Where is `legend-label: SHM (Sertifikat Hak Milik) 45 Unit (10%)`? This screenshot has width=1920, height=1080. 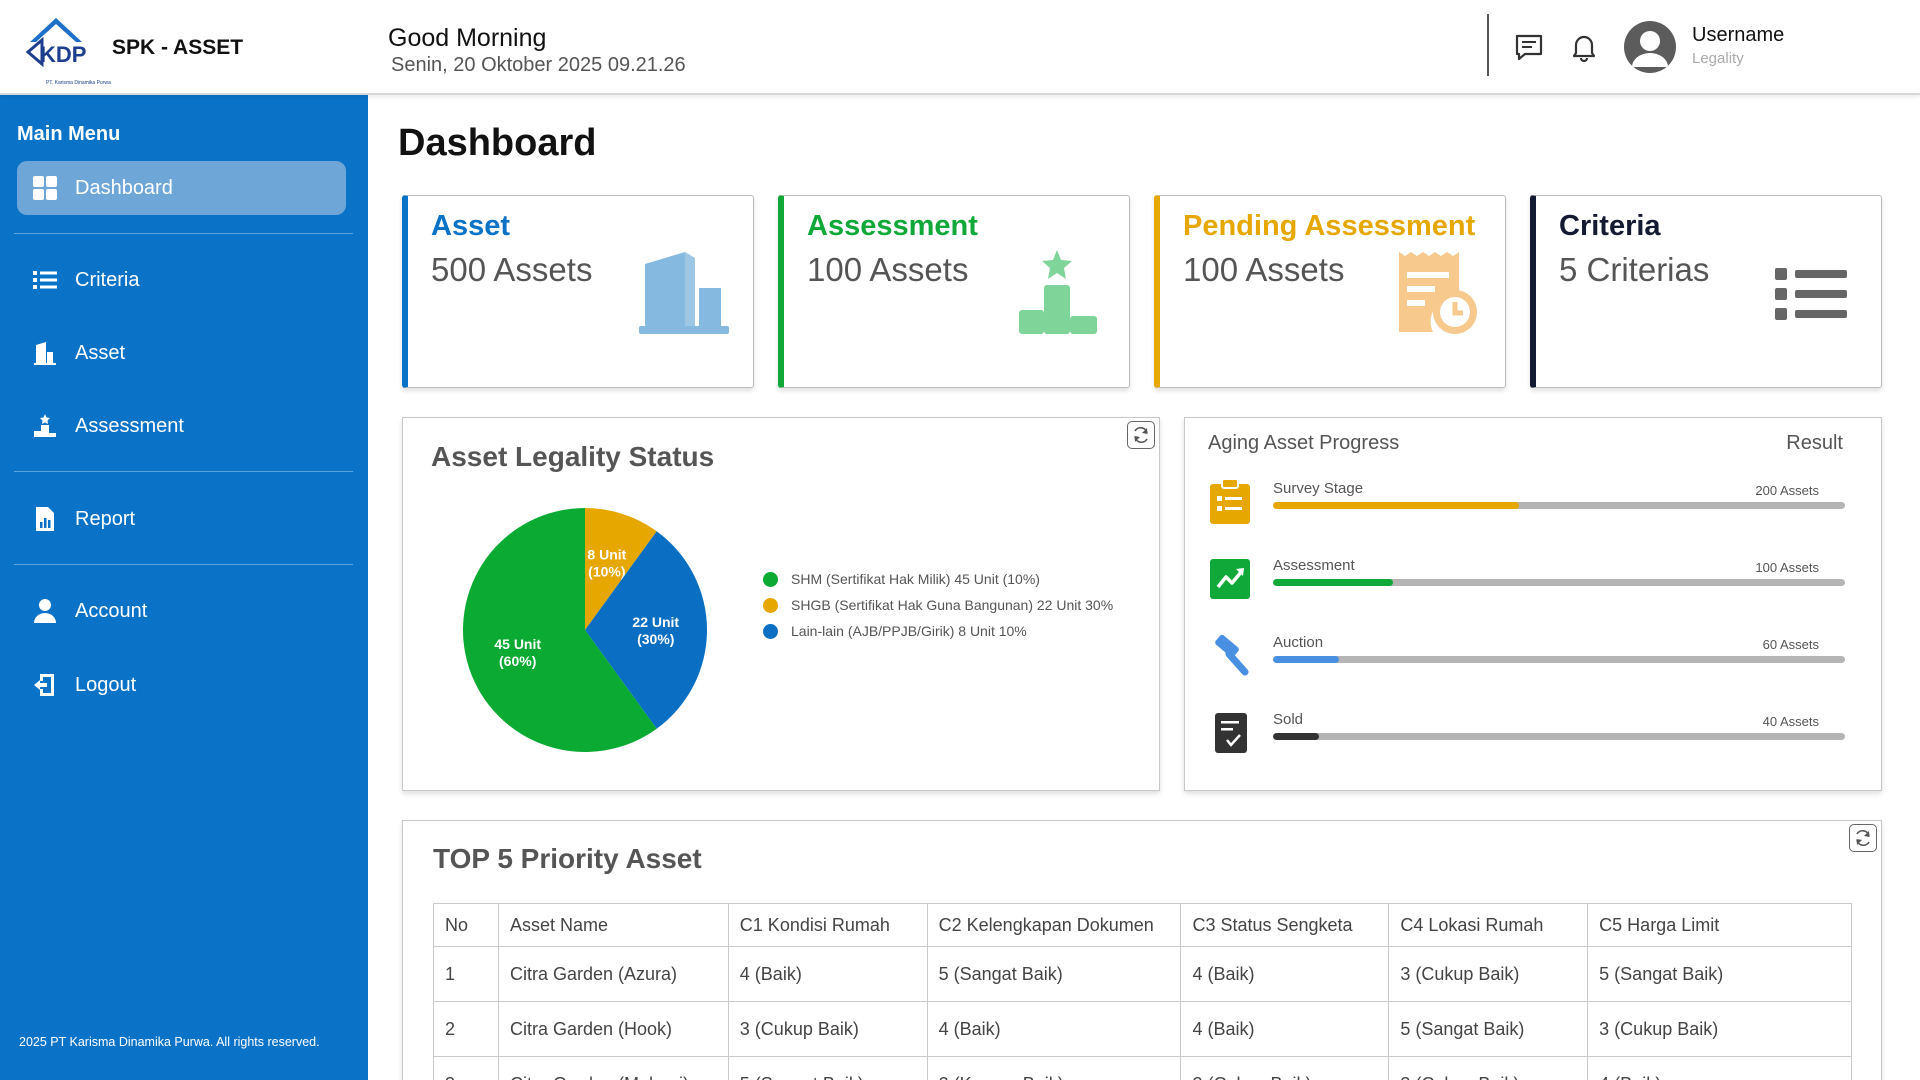
legend-label: SHM (Sertifikat Hak Milik) 45 Unit (10%) is located at coordinates (915, 579).